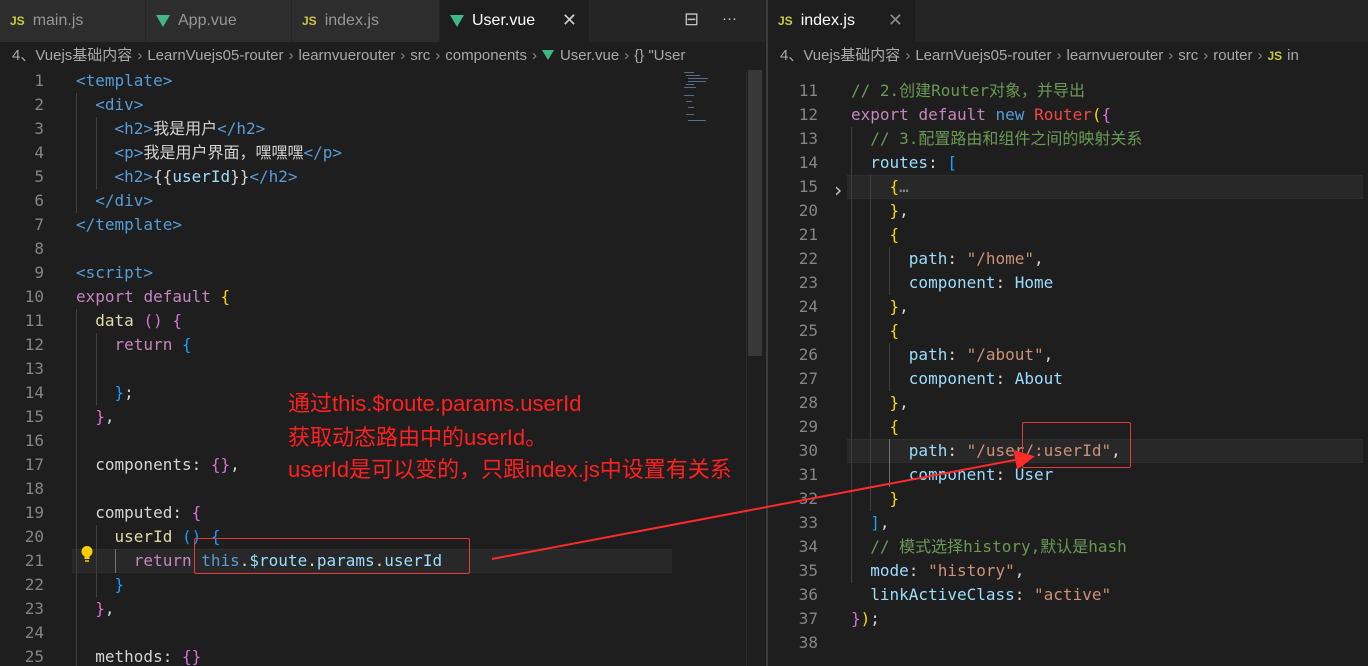 The width and height of the screenshot is (1368, 666). What do you see at coordinates (1010, 114) in the screenshot?
I see `code-token: new` at bounding box center [1010, 114].